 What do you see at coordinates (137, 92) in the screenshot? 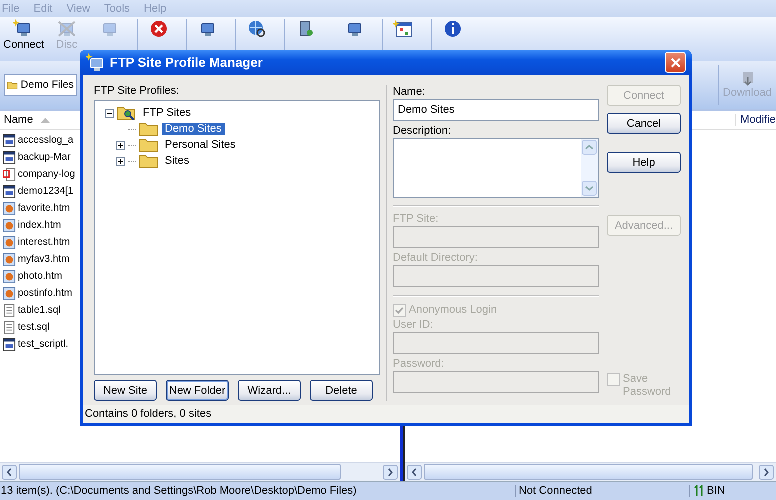
I see `field-label: FTP Site Profiles:` at bounding box center [137, 92].